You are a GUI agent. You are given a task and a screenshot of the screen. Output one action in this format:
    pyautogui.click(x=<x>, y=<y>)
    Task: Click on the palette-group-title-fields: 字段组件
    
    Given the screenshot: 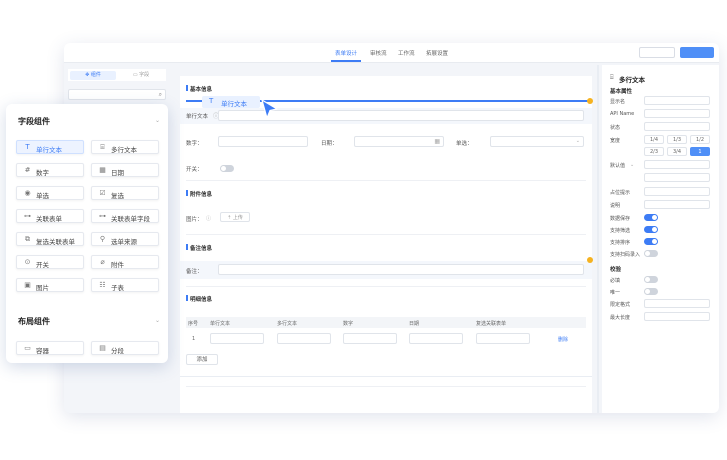 What is the action you would take?
    pyautogui.click(x=34, y=121)
    